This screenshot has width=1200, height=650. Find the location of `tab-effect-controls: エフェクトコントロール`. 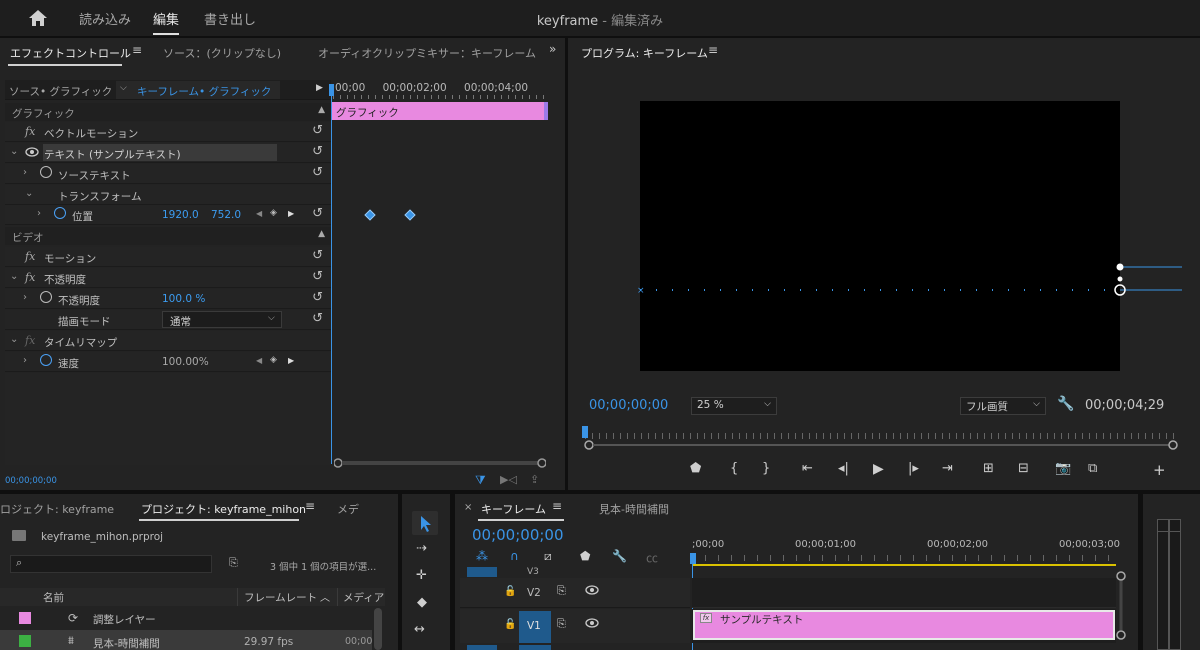

tab-effect-controls: エフェクトコントロール is located at coordinates (70, 53).